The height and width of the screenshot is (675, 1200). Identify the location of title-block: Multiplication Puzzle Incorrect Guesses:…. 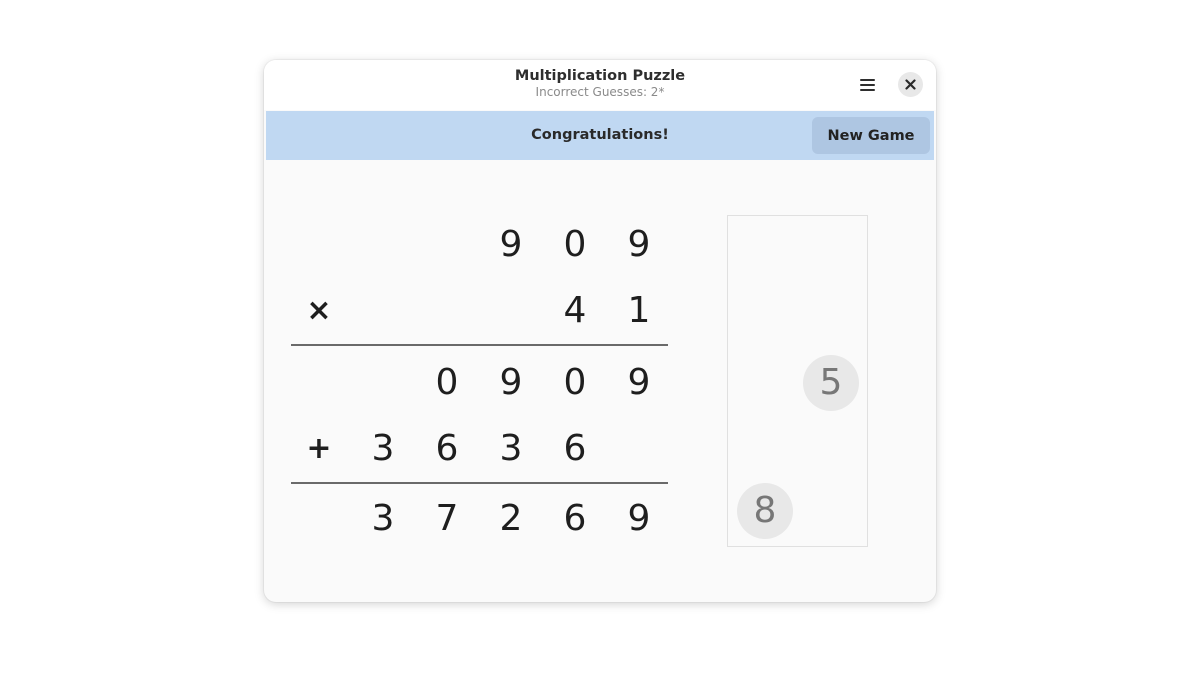
(600, 83).